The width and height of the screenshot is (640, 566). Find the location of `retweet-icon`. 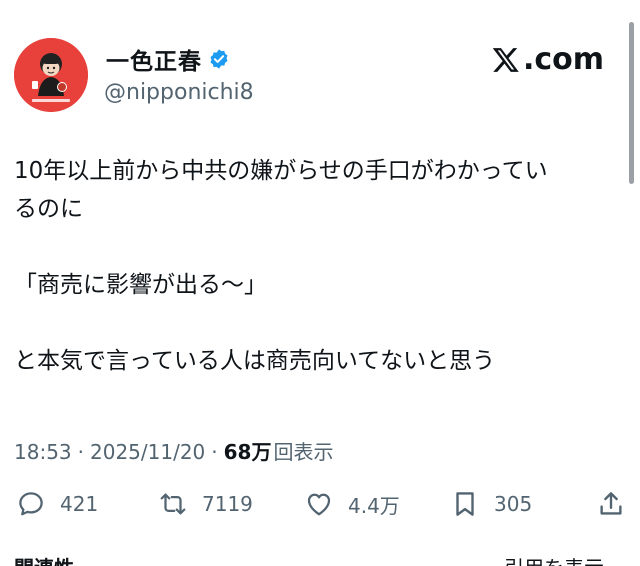

retweet-icon is located at coordinates (173, 504).